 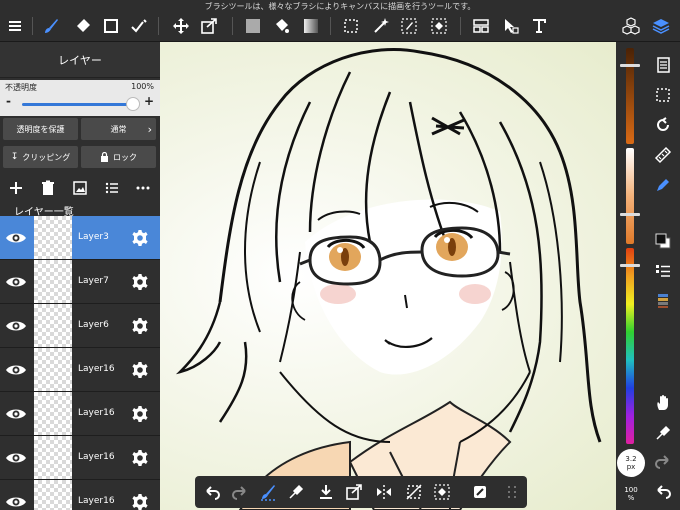 I want to click on pen-icon, so click(x=663, y=185).